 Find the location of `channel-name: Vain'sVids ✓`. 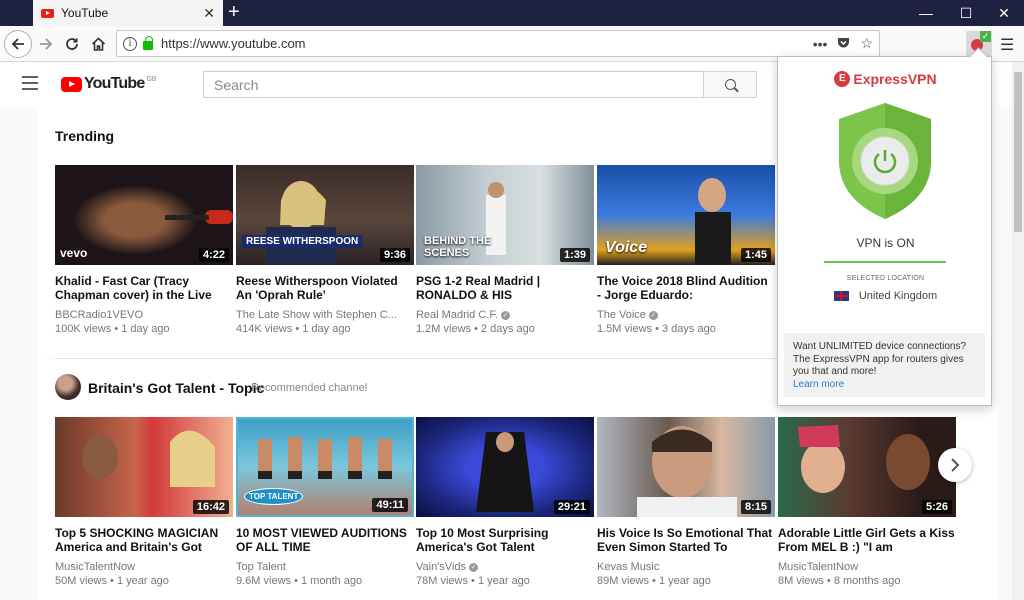

channel-name: Vain'sVids ✓ is located at coordinates (497, 567).